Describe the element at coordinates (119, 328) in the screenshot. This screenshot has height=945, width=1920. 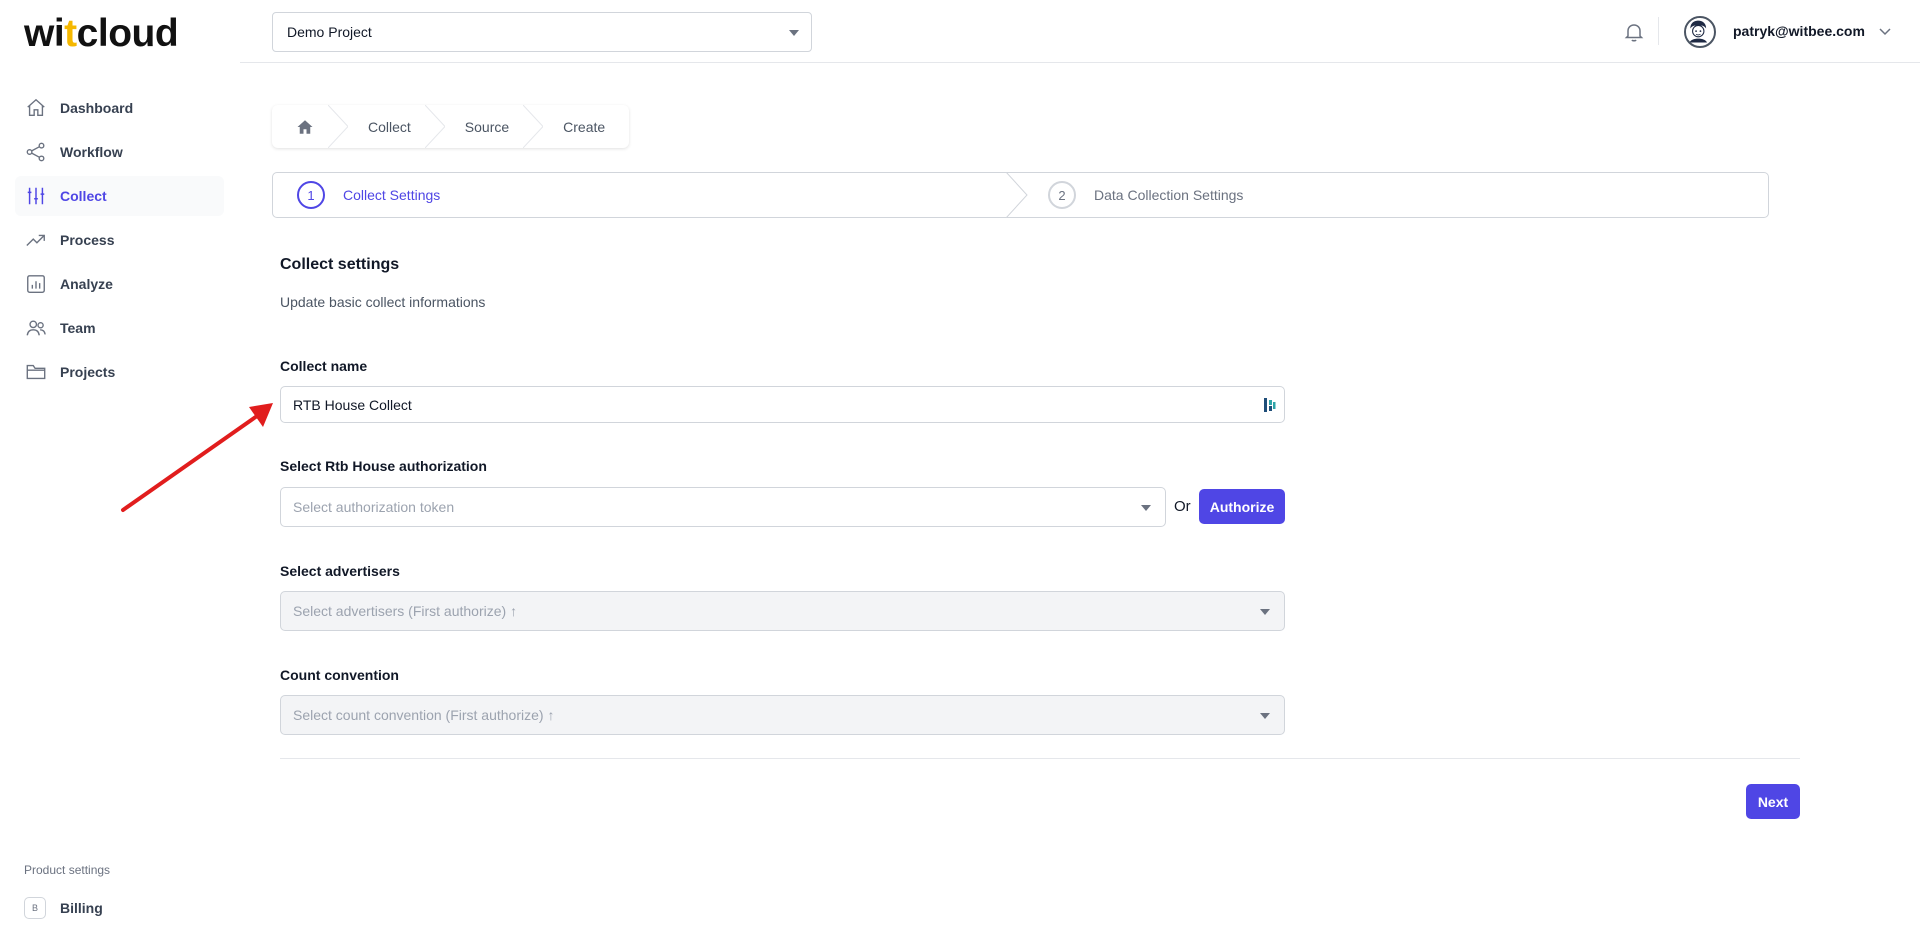
I see `sidebar-item-team: Team` at that location.